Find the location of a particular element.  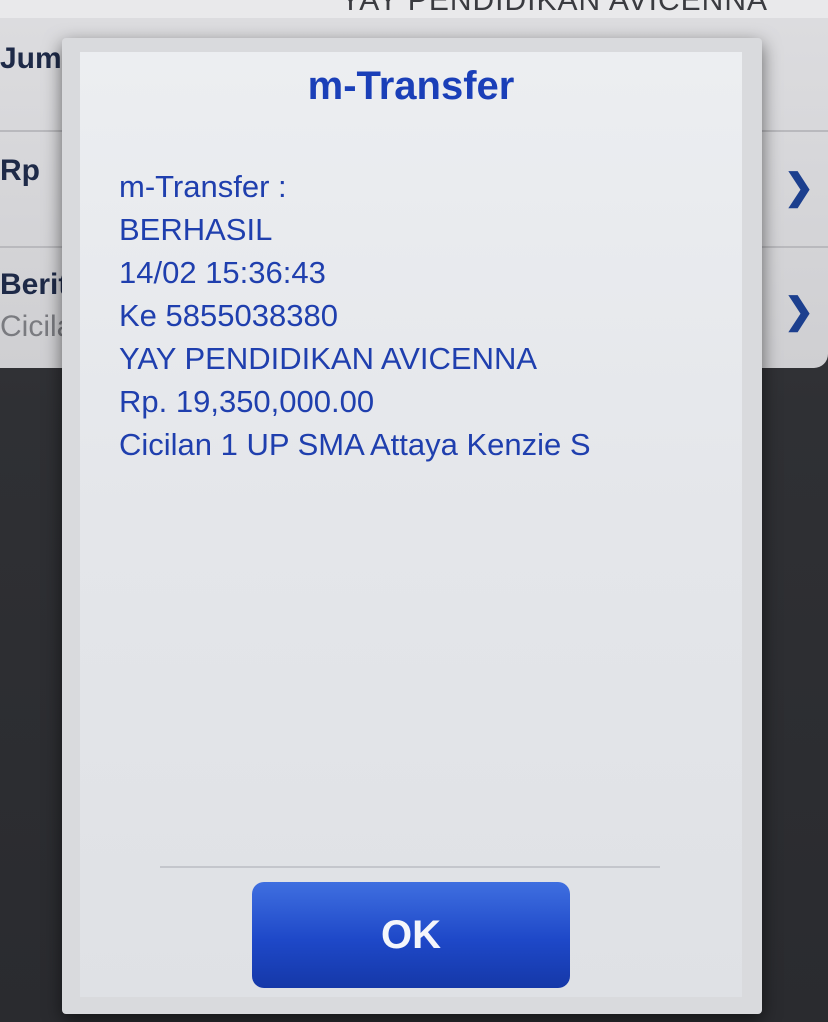

dialog-title: m-Transfer is located at coordinates (411, 86).